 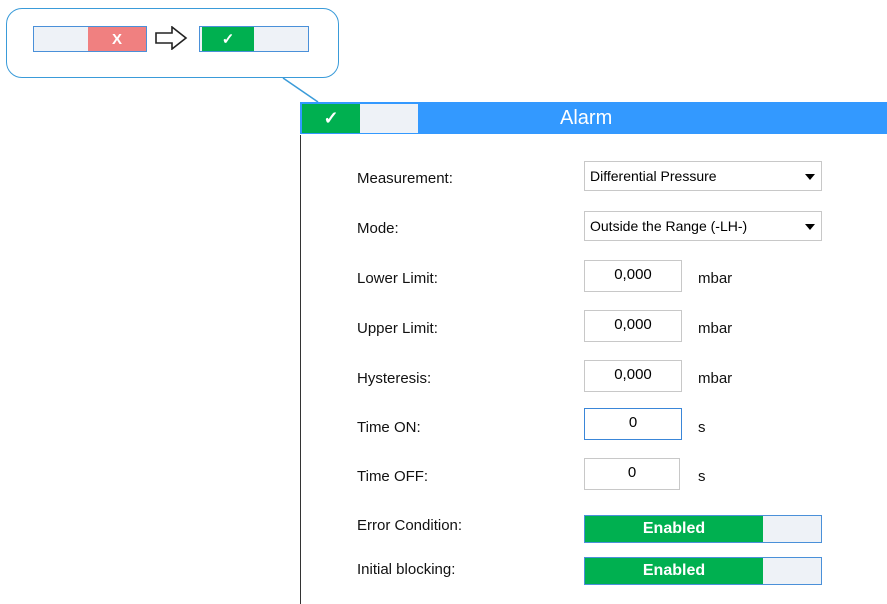 What do you see at coordinates (632, 474) in the screenshot?
I see `time-off-input: 0` at bounding box center [632, 474].